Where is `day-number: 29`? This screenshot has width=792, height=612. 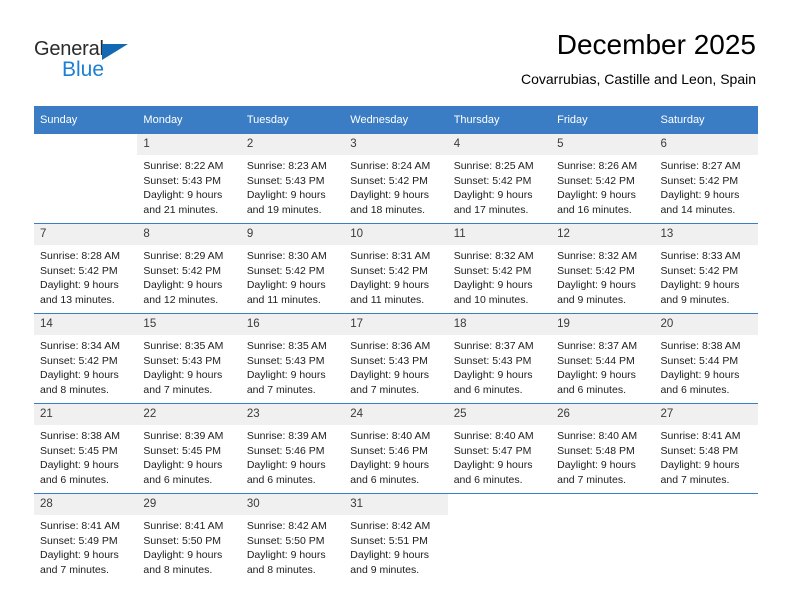 day-number: 29 is located at coordinates (189, 504).